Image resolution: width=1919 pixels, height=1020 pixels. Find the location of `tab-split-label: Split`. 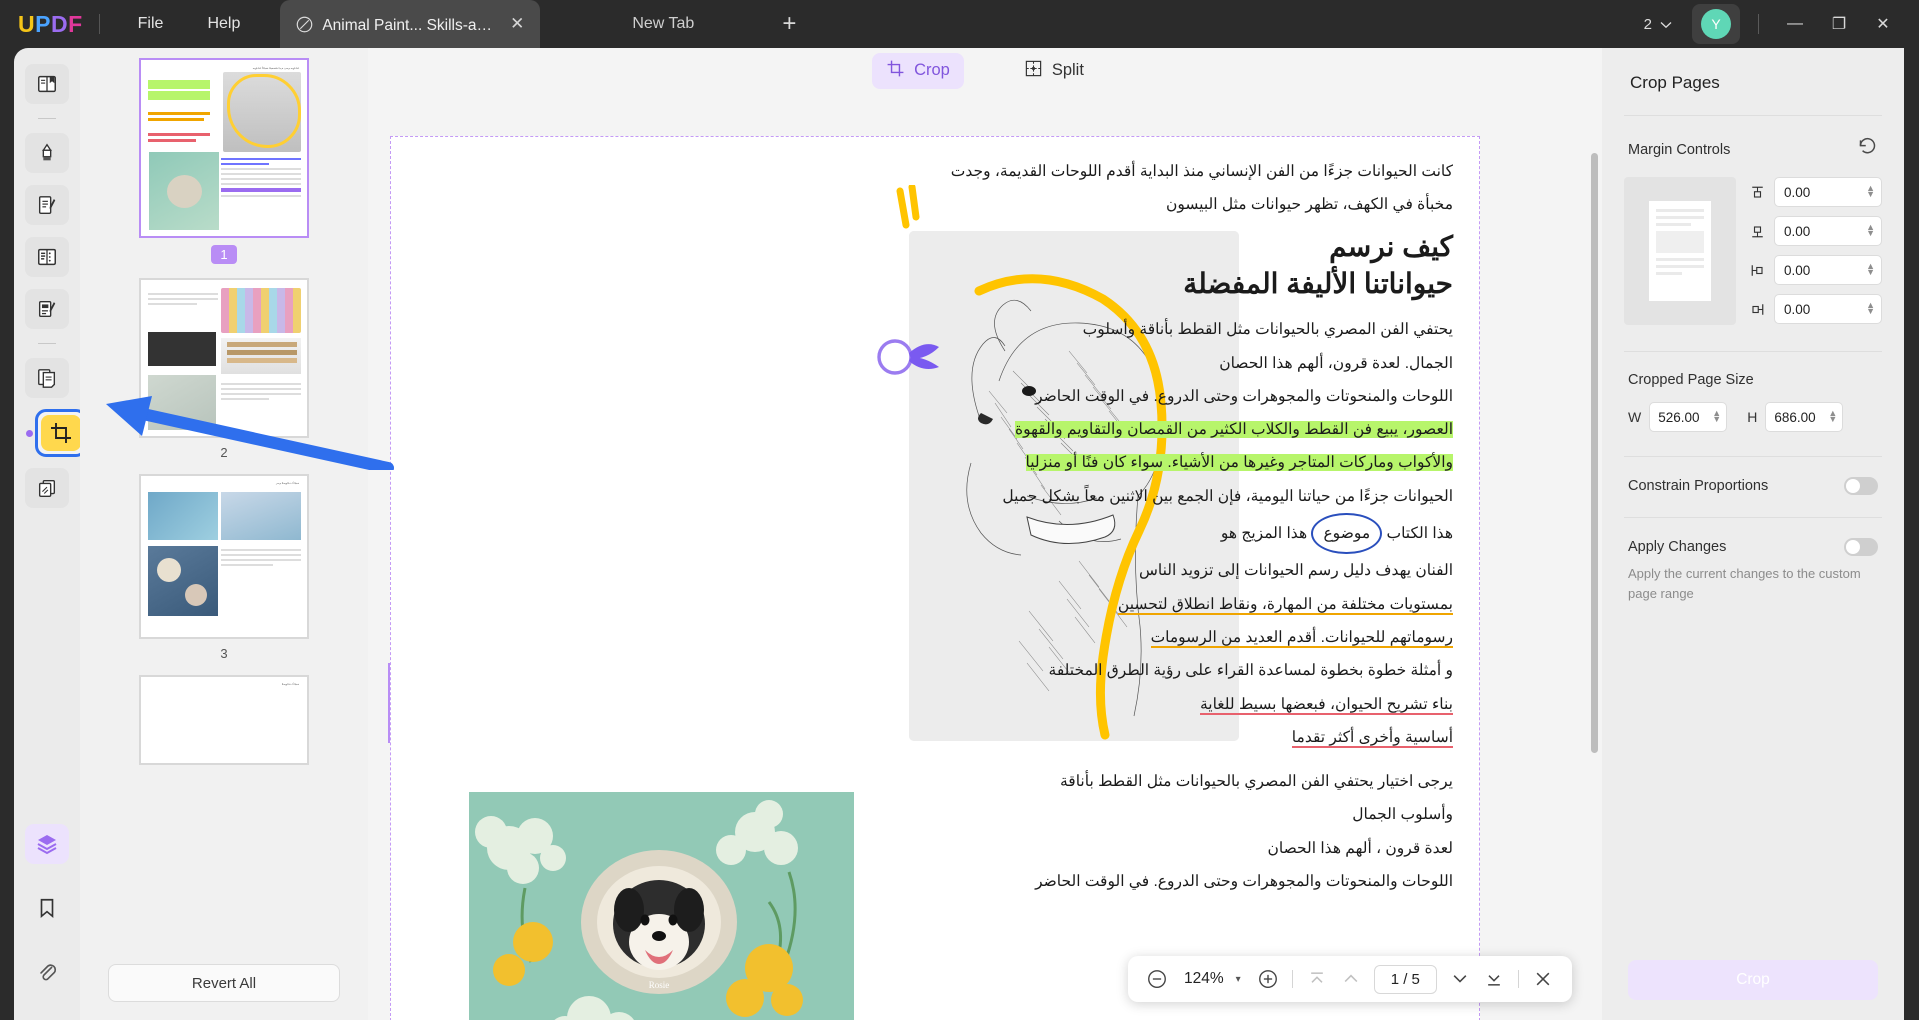

tab-split-label: Split is located at coordinates (1067, 70).